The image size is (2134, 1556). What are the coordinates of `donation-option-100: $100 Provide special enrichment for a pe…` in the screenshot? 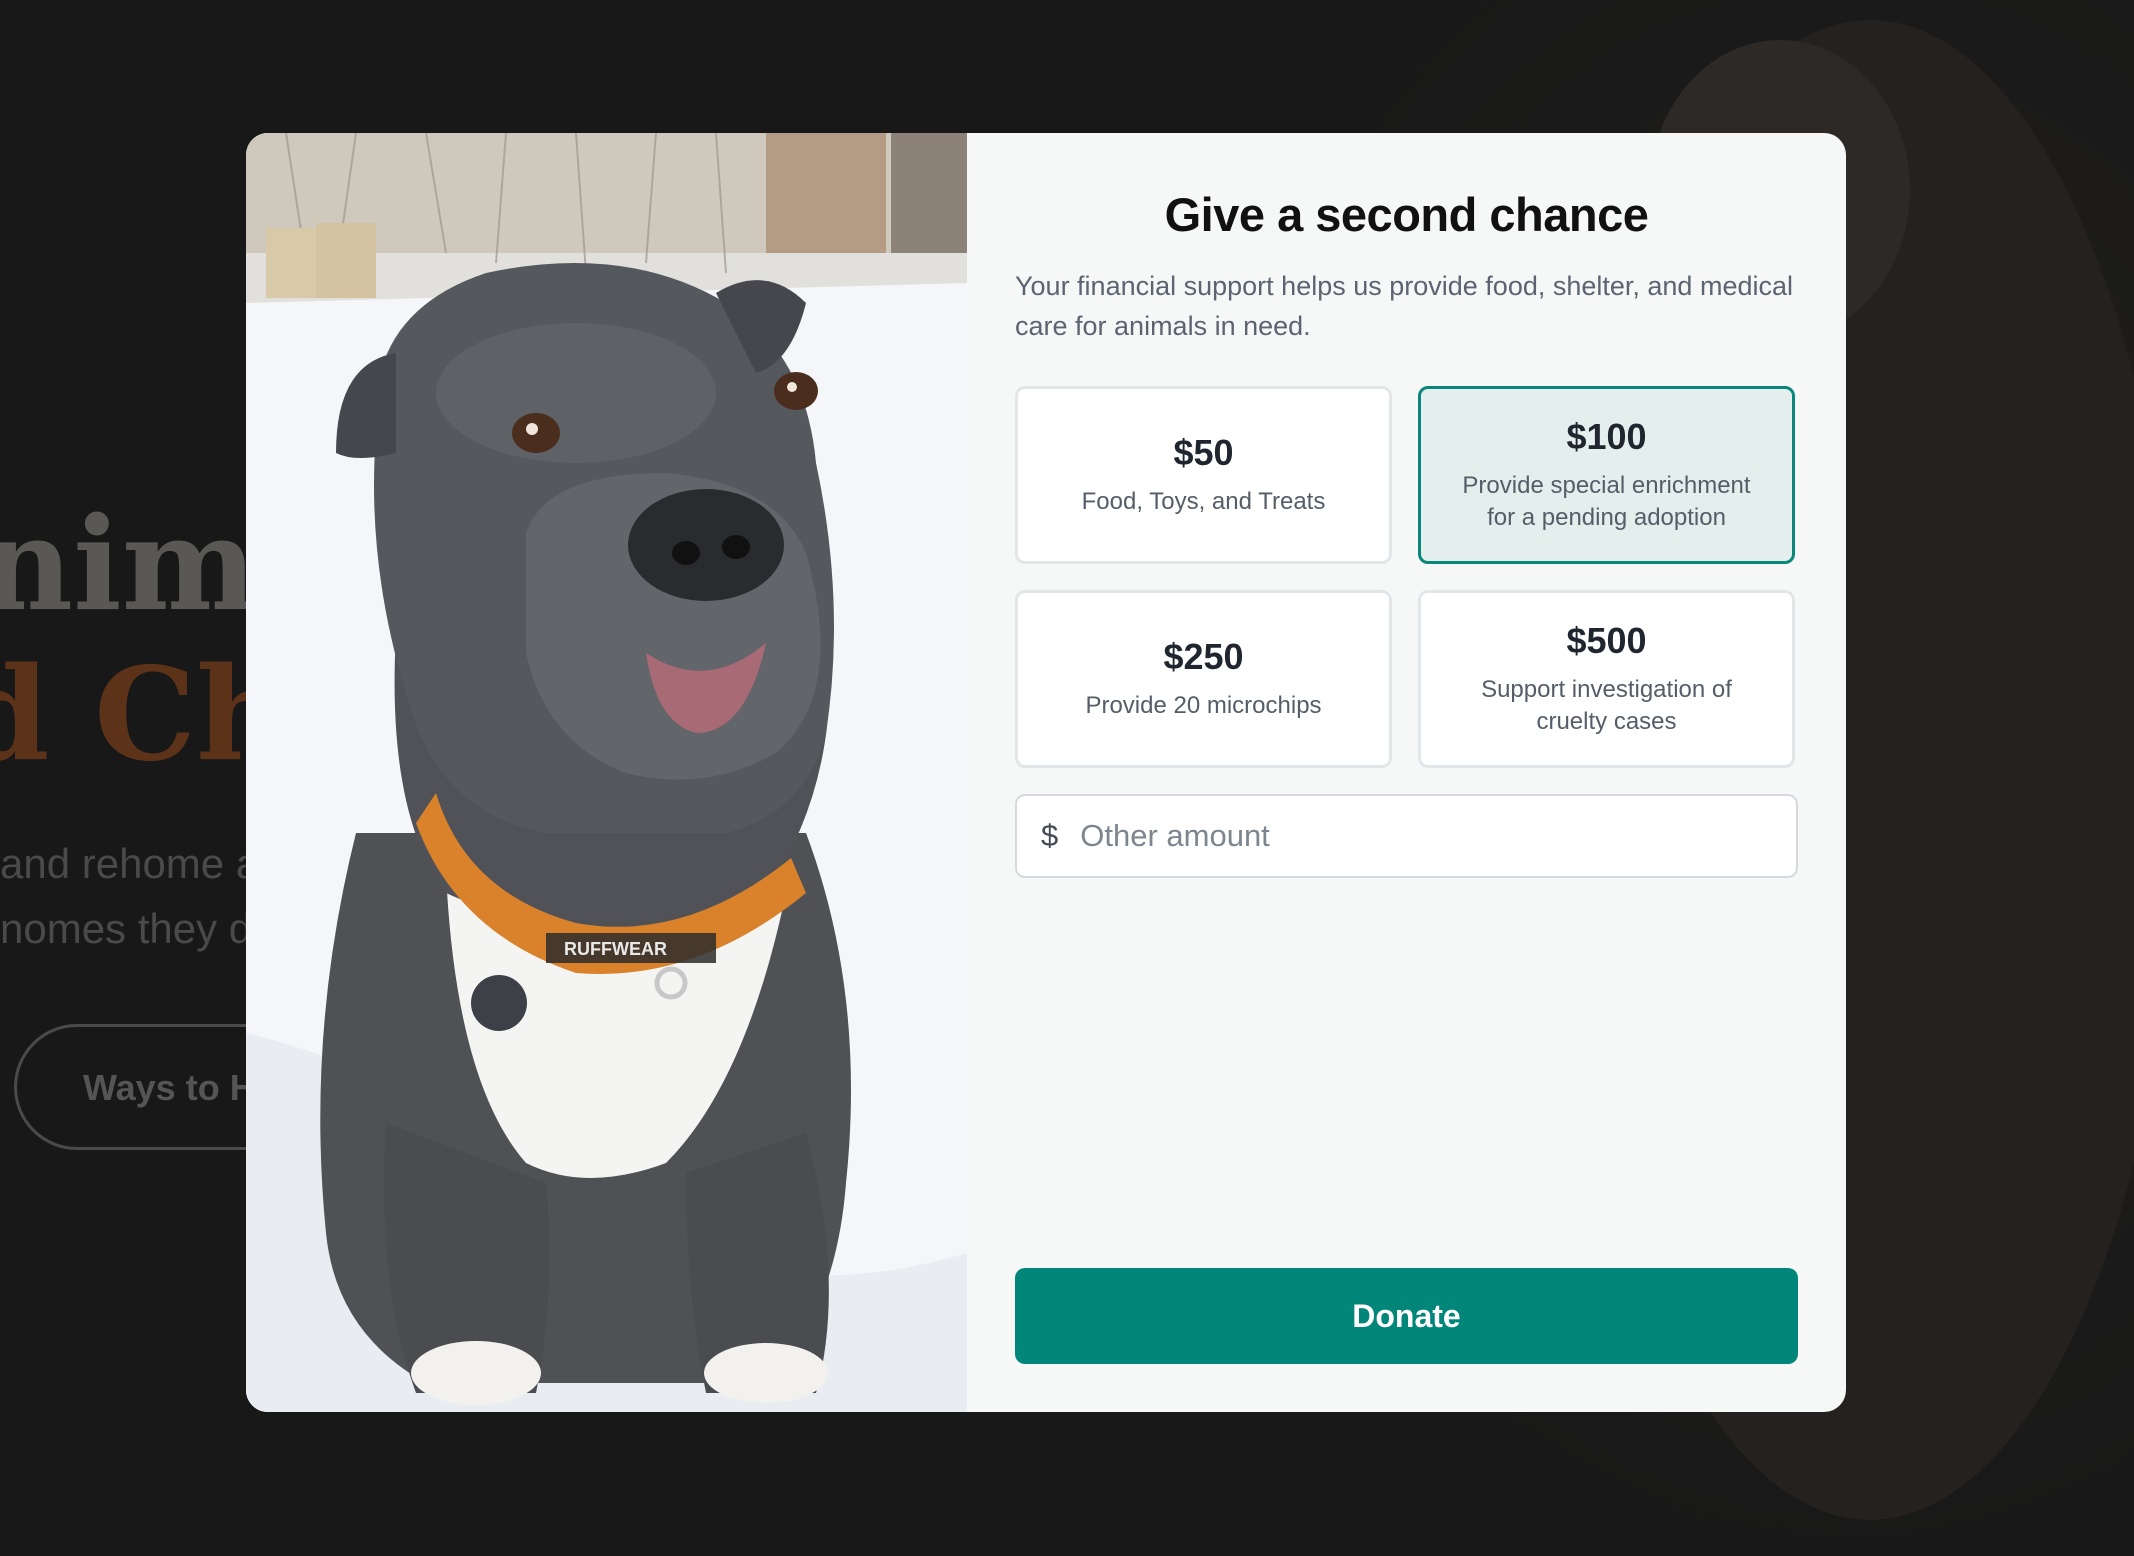 It's located at (1606, 475).